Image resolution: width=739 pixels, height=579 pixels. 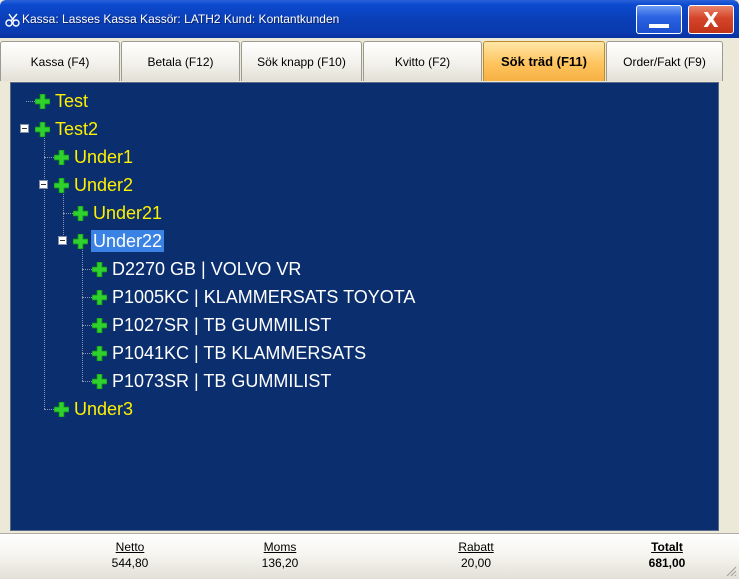 I want to click on total-value: 681,00, so click(x=667, y=563).